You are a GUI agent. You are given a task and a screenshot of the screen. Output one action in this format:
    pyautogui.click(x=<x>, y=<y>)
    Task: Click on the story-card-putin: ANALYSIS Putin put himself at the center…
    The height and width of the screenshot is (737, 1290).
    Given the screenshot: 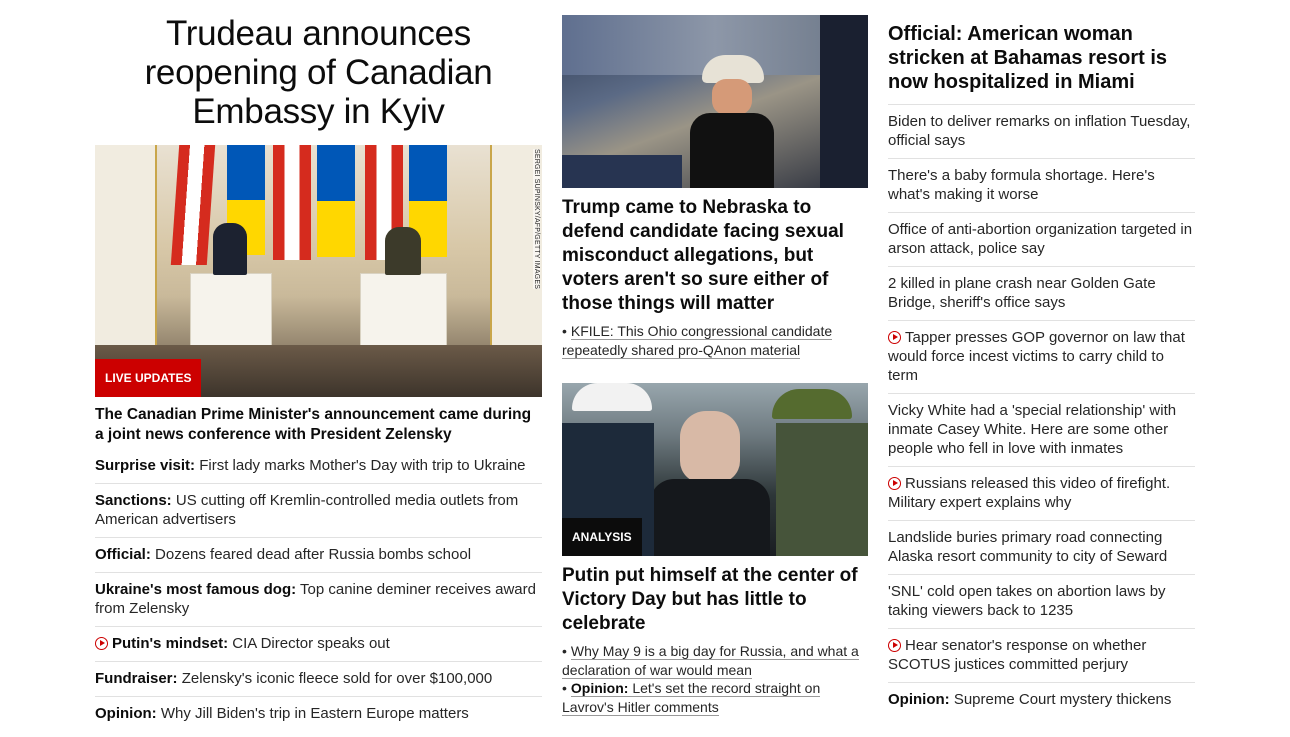 What is the action you would take?
    pyautogui.click(x=715, y=549)
    